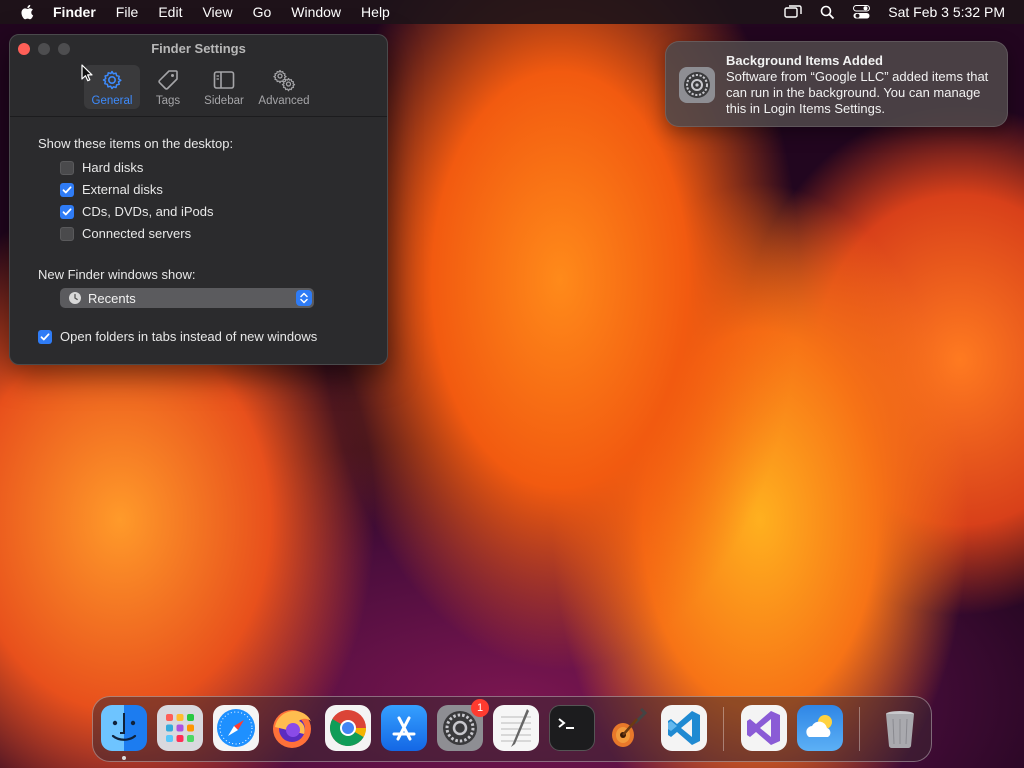 The image size is (1024, 768). What do you see at coordinates (404, 728) in the screenshot?
I see `app-store-icon` at bounding box center [404, 728].